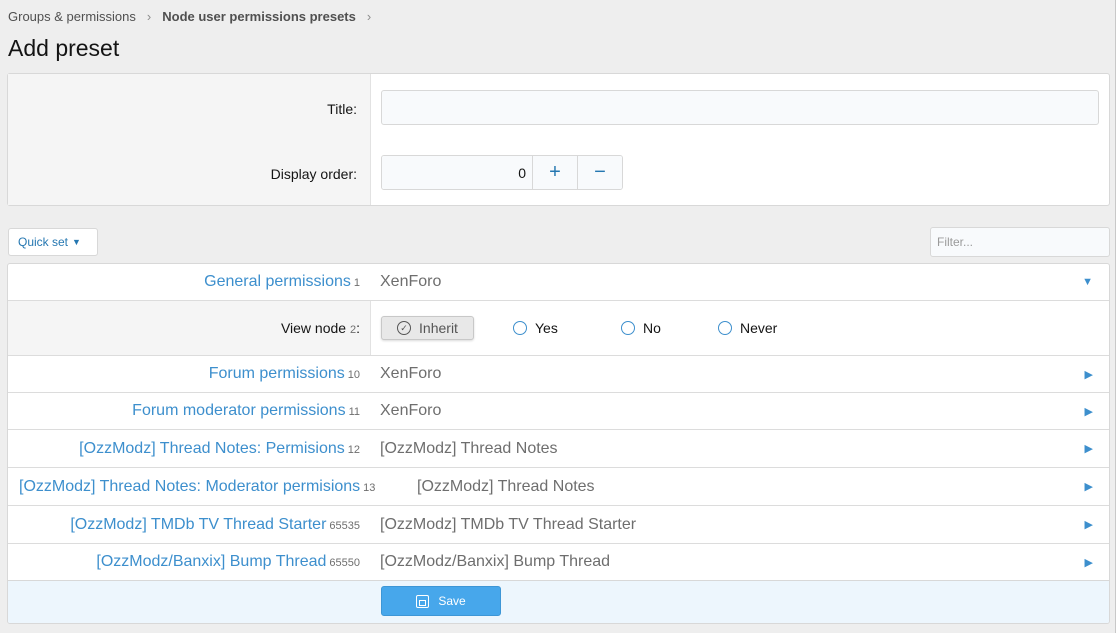 This screenshot has height=633, width=1116. I want to click on group-count: 13, so click(369, 487).